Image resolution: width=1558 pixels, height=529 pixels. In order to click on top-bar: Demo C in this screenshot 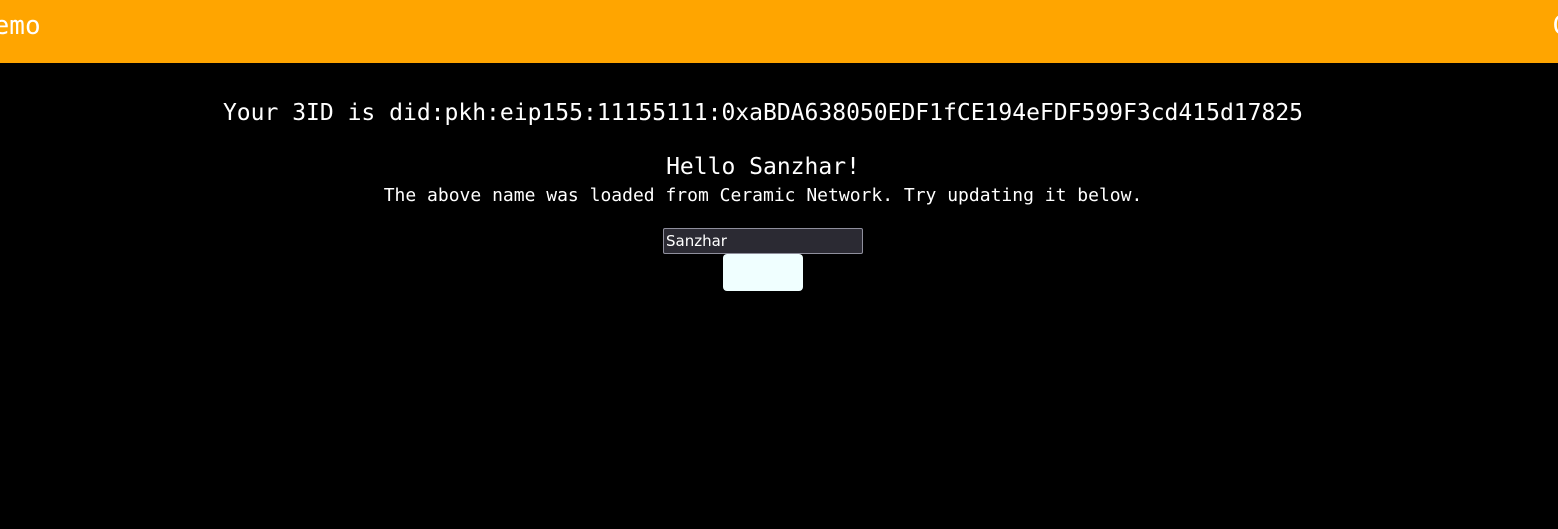, I will do `click(779, 31)`.